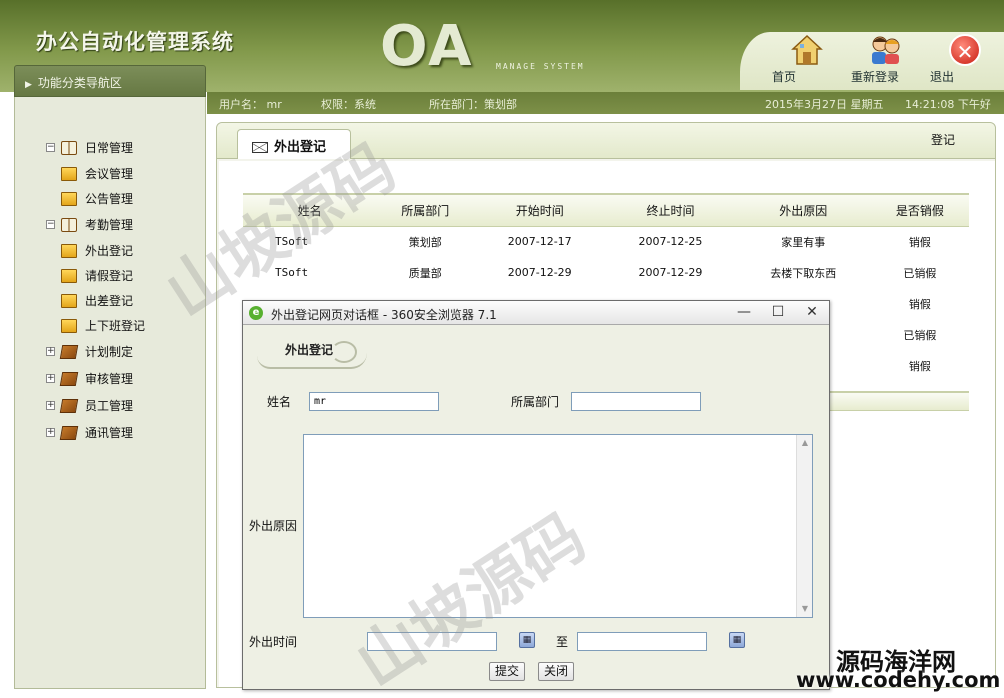  I want to click on nav-group-daily: − 日常管理, so click(89, 147).